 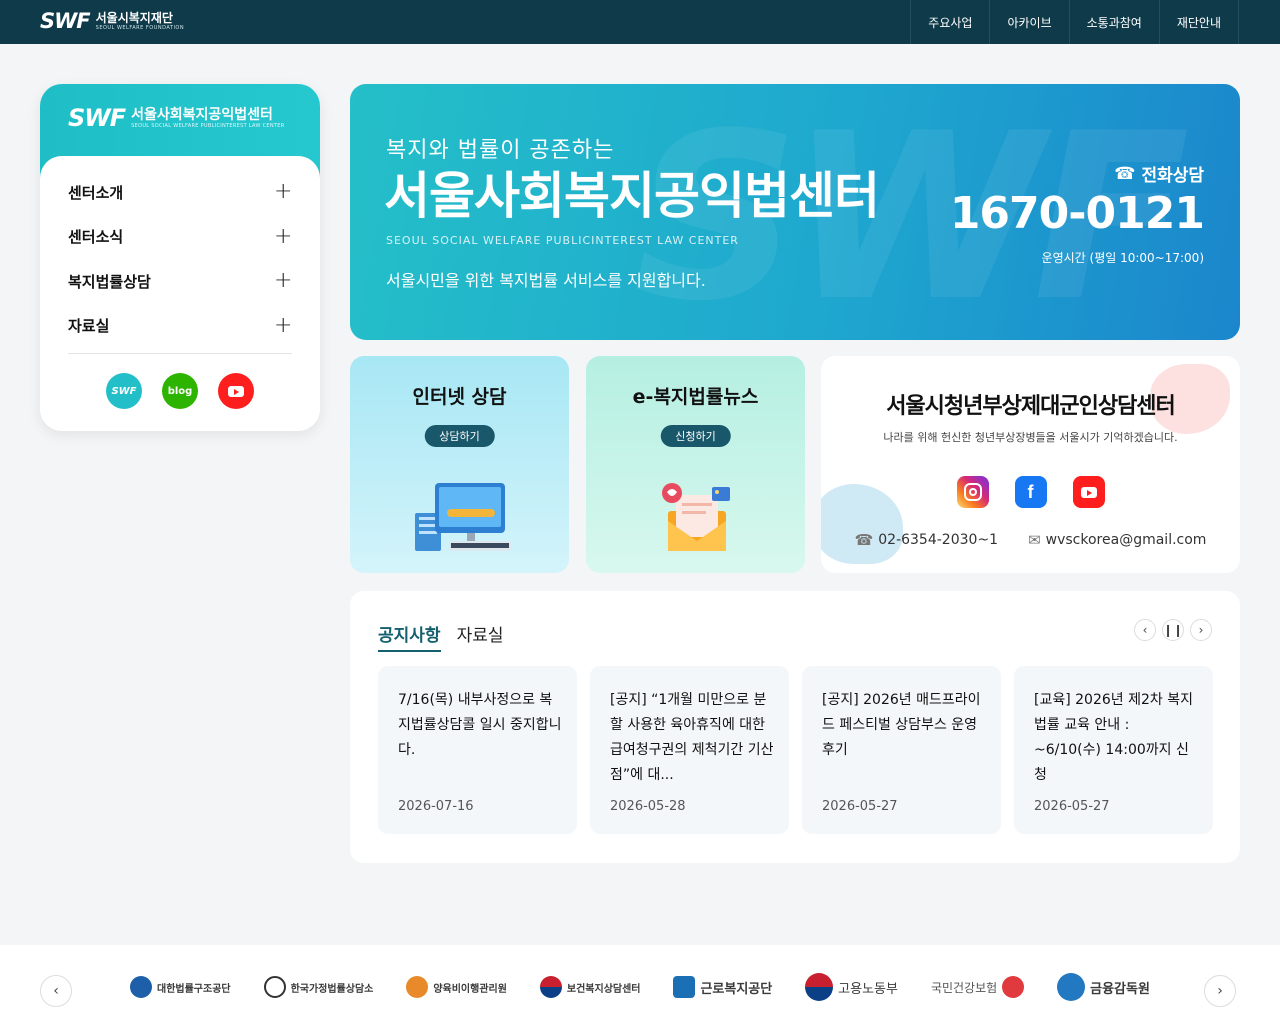 What do you see at coordinates (1030, 437) in the screenshot?
I see `youth-center-description: 나라를 위해 헌신한 청년부상장병들을 서울시가 기억하겠습니다.` at bounding box center [1030, 437].